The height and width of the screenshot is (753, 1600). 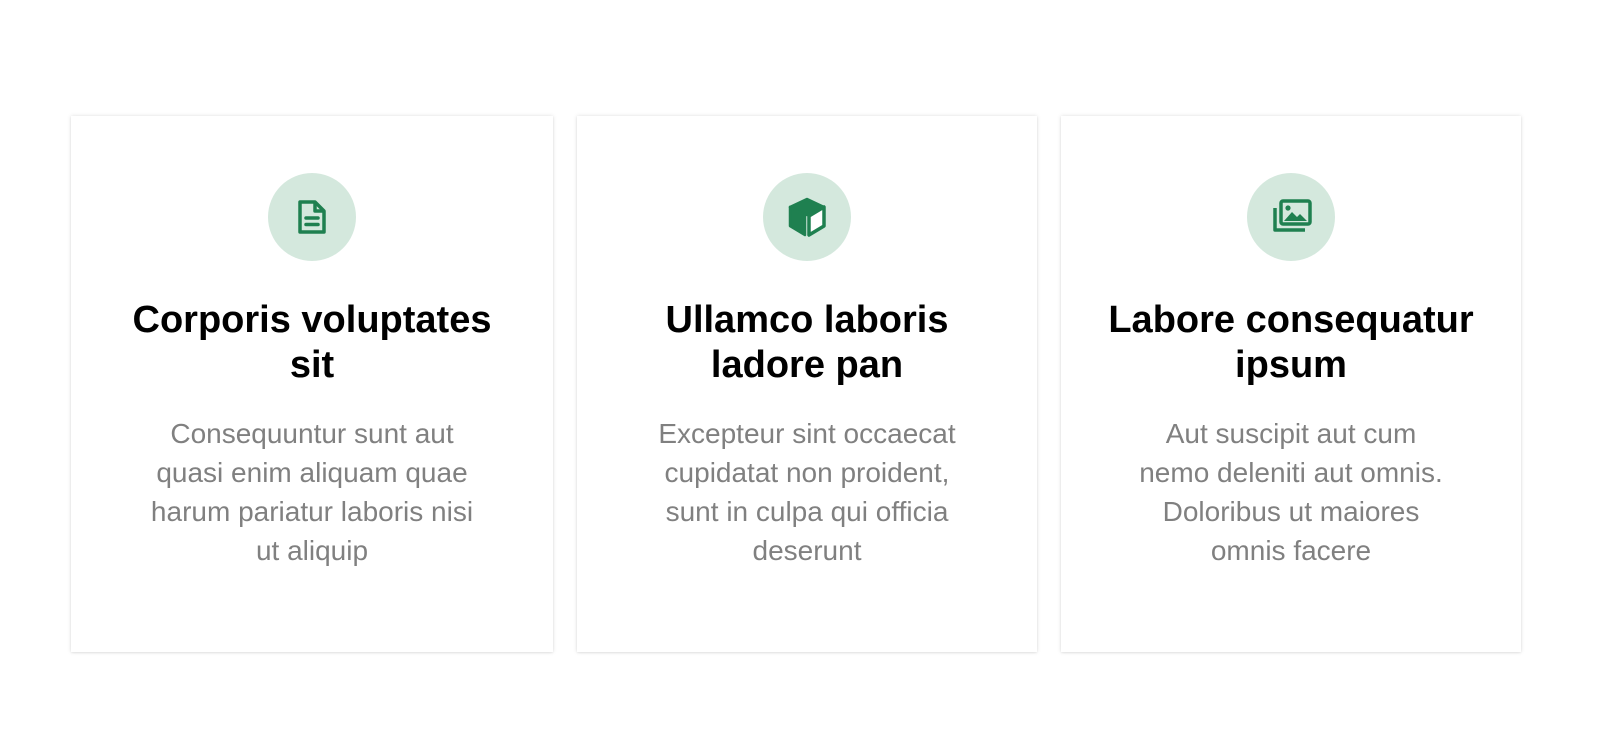 I want to click on card-text-line: cupidatat non proident,, so click(x=807, y=472).